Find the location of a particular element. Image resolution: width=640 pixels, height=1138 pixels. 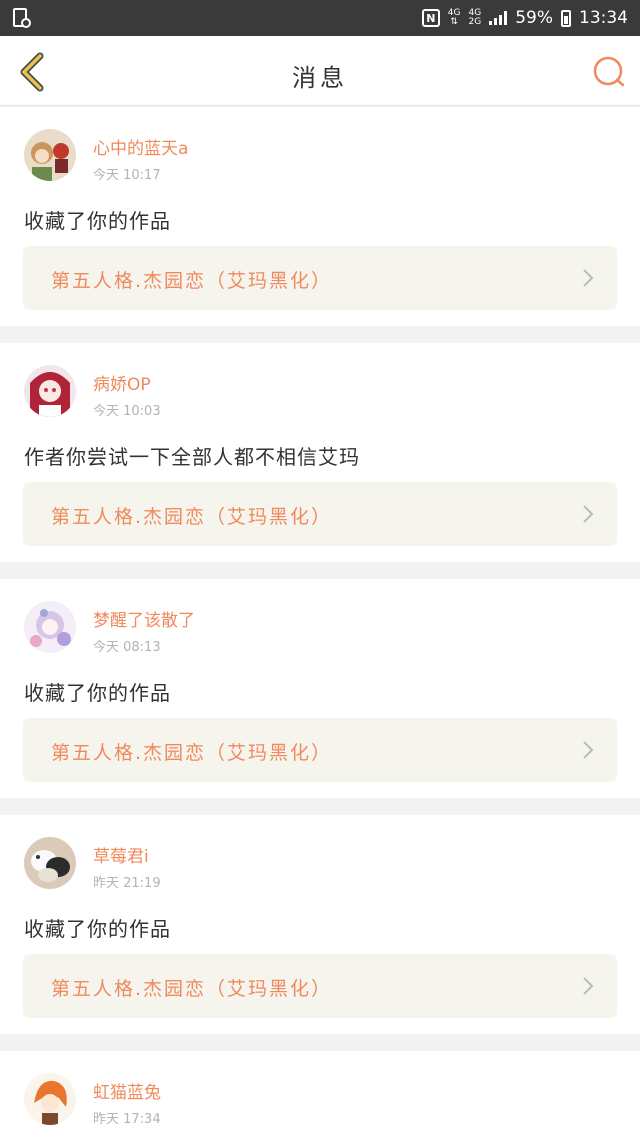

username: 虹猫蓝兔 is located at coordinates (127, 1090).